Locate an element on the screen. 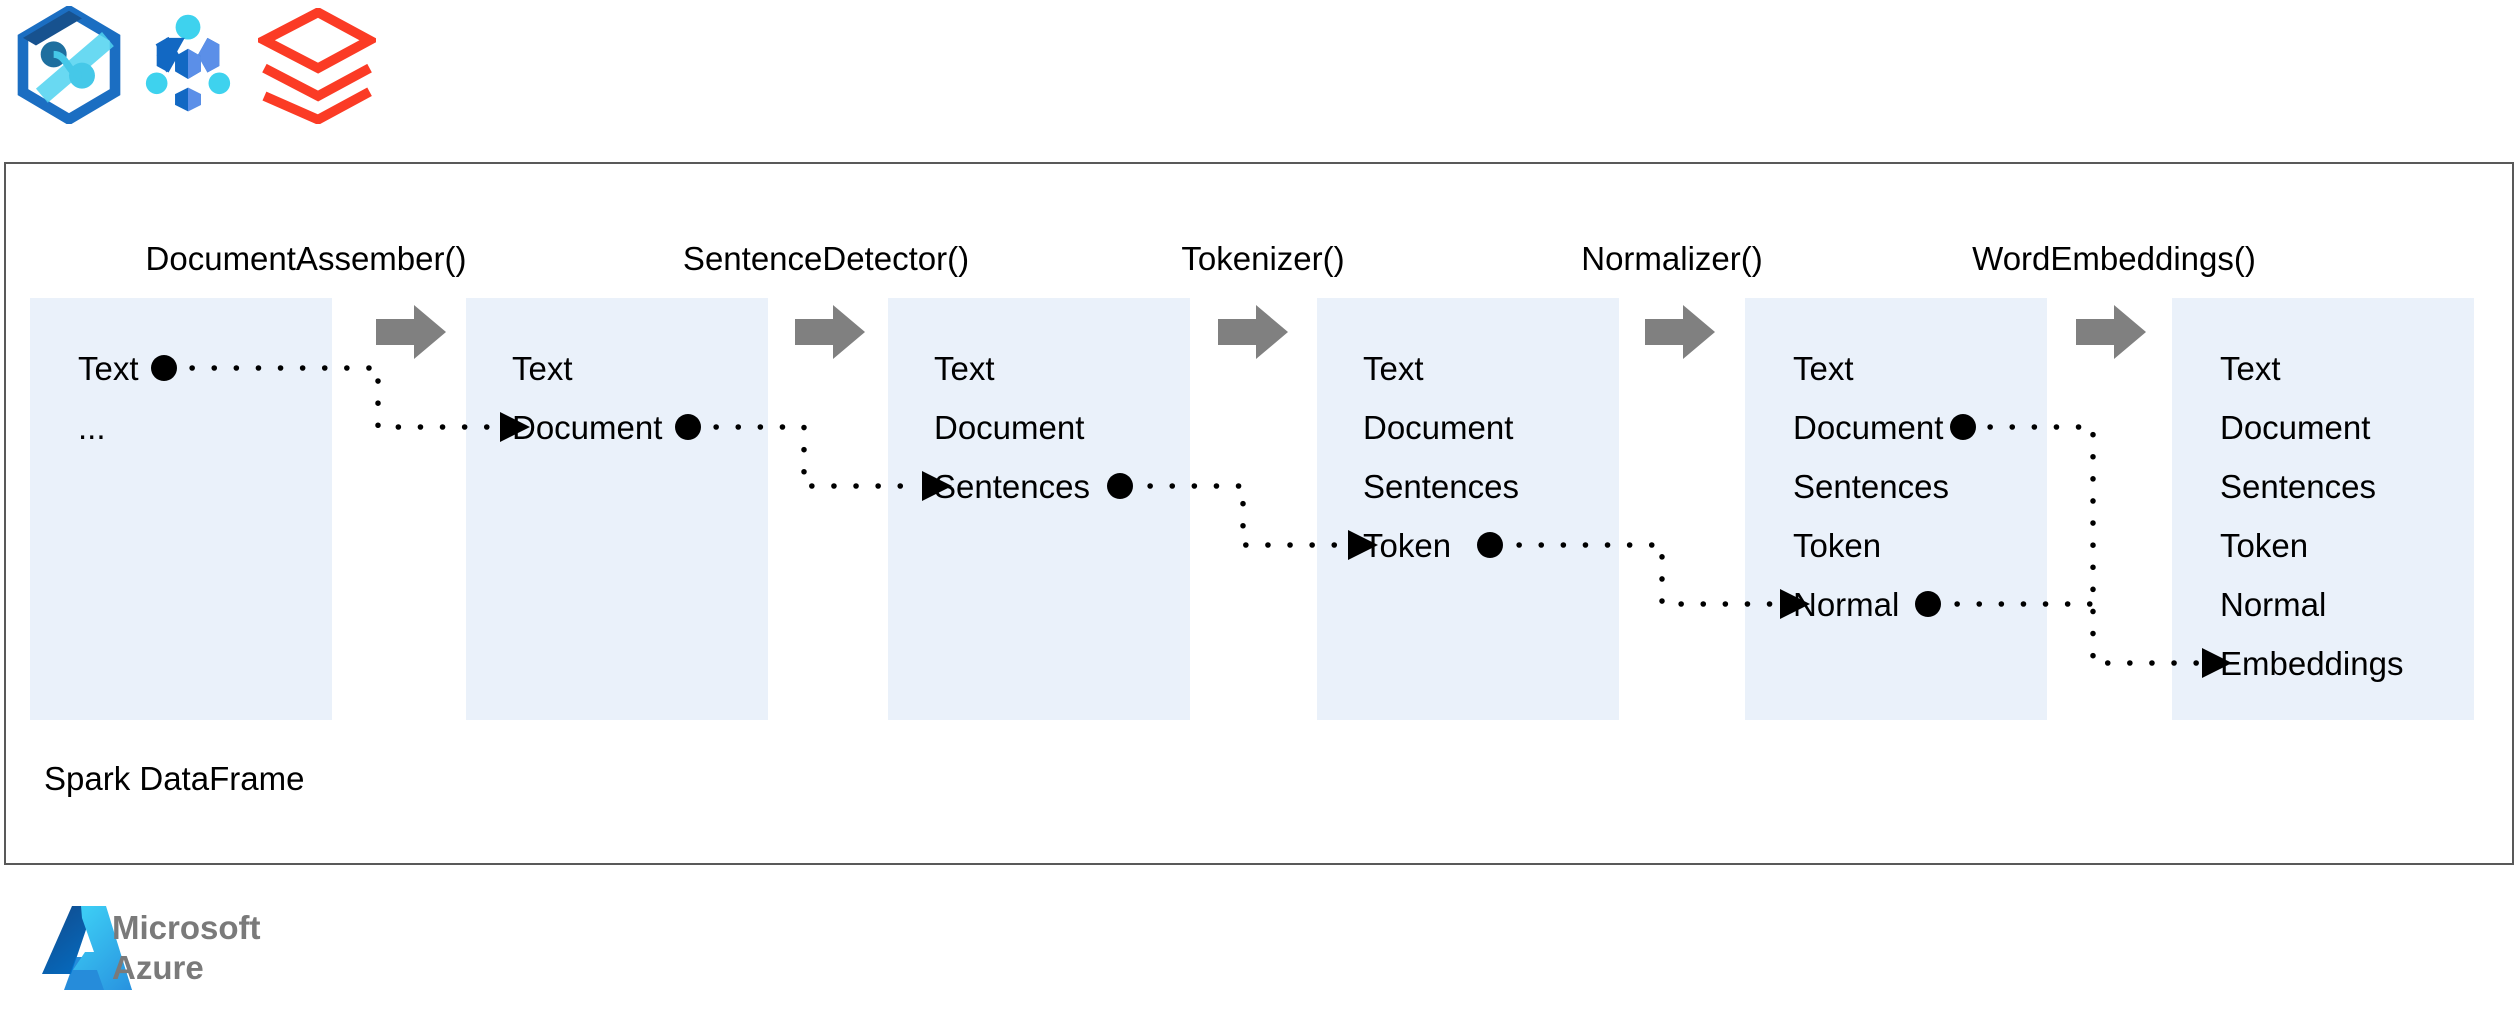 This screenshot has height=1034, width=2520. field-text-c2: Text is located at coordinates (542, 368).